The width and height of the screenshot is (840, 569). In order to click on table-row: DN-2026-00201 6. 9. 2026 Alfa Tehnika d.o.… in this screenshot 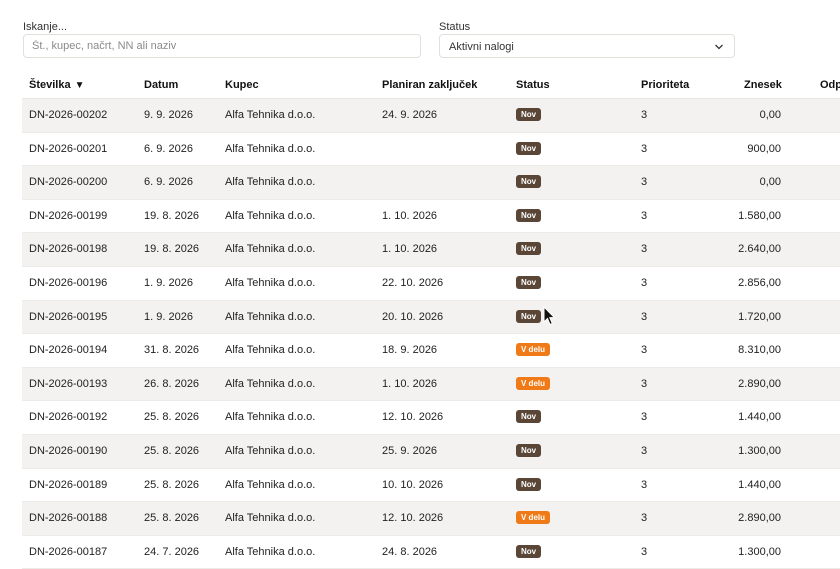, I will do `click(431, 150)`.